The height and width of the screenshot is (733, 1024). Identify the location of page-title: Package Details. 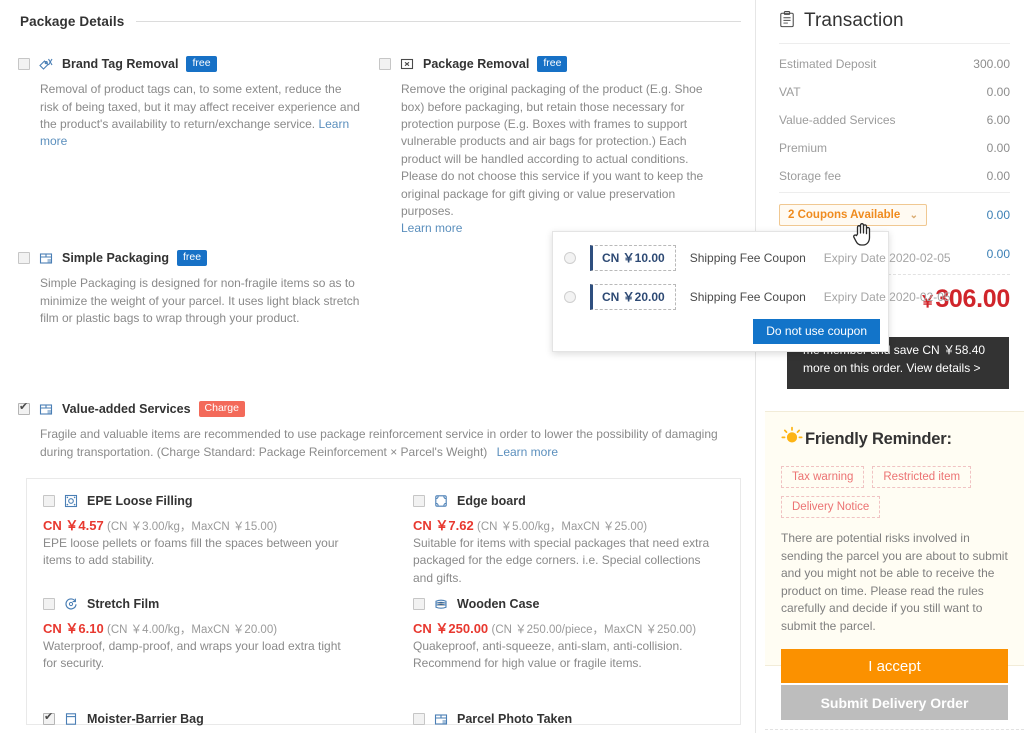
(72, 21).